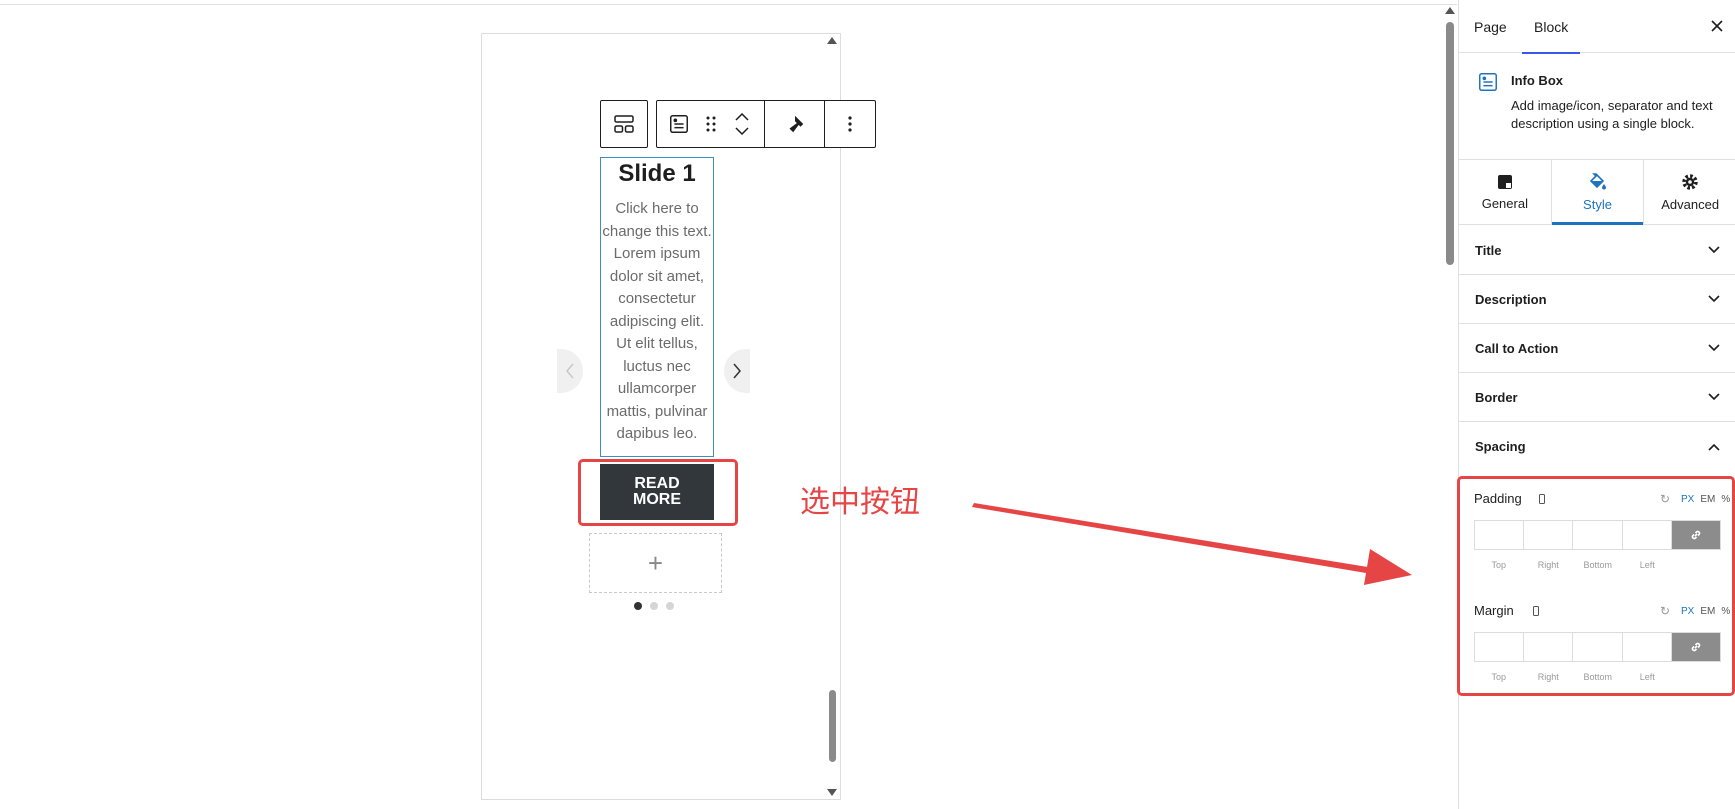 This screenshot has height=809, width=1735. Describe the element at coordinates (1450, 143) in the screenshot. I see `main-scrollbar-thumb` at that location.